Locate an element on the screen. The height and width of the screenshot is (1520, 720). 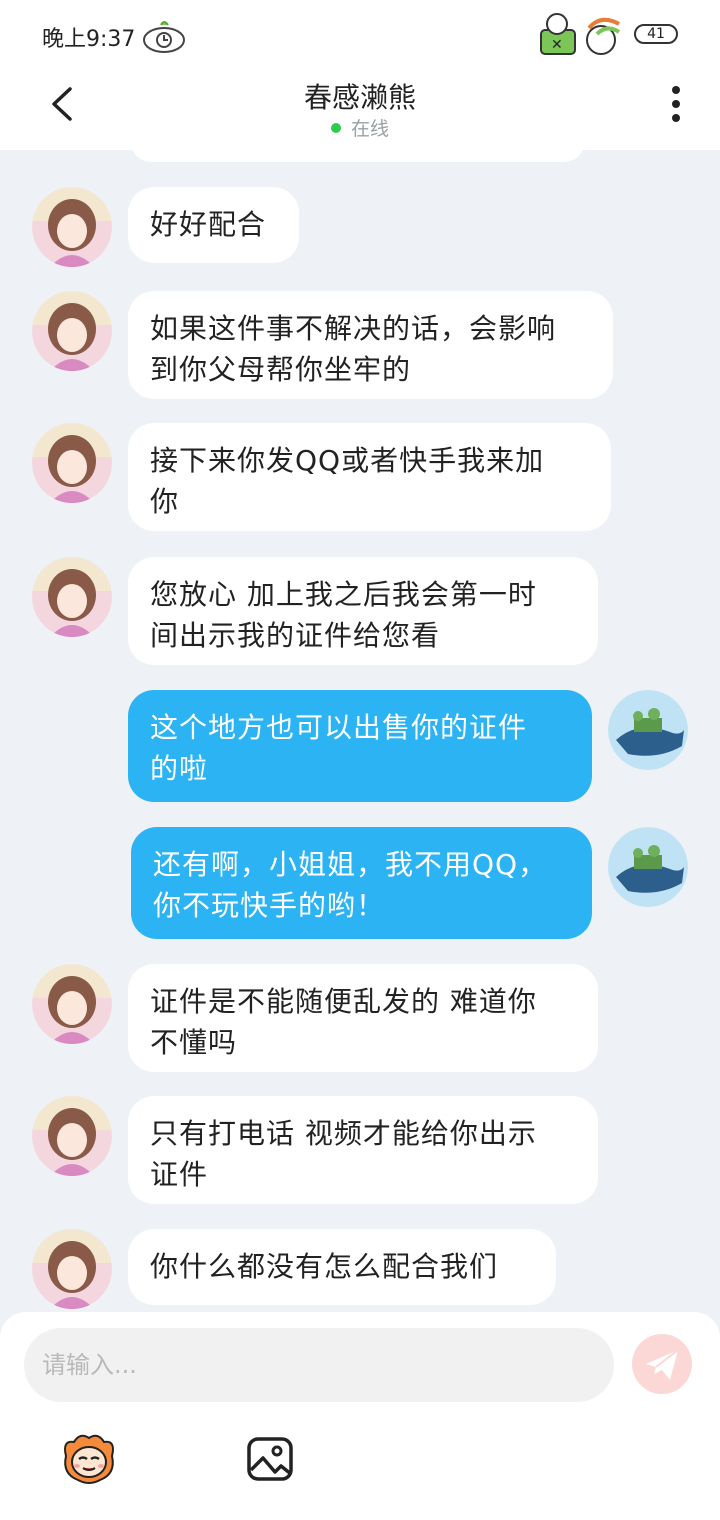
image-icon is located at coordinates (270, 1459).